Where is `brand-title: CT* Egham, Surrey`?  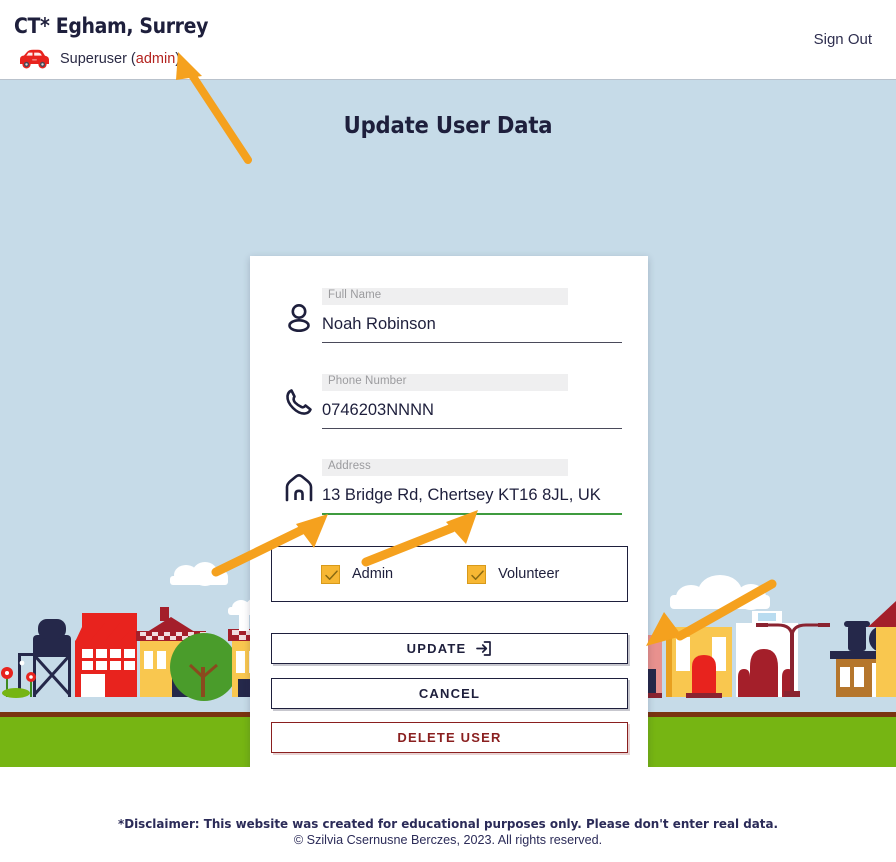
brand-title: CT* Egham, Surrey is located at coordinates (111, 26).